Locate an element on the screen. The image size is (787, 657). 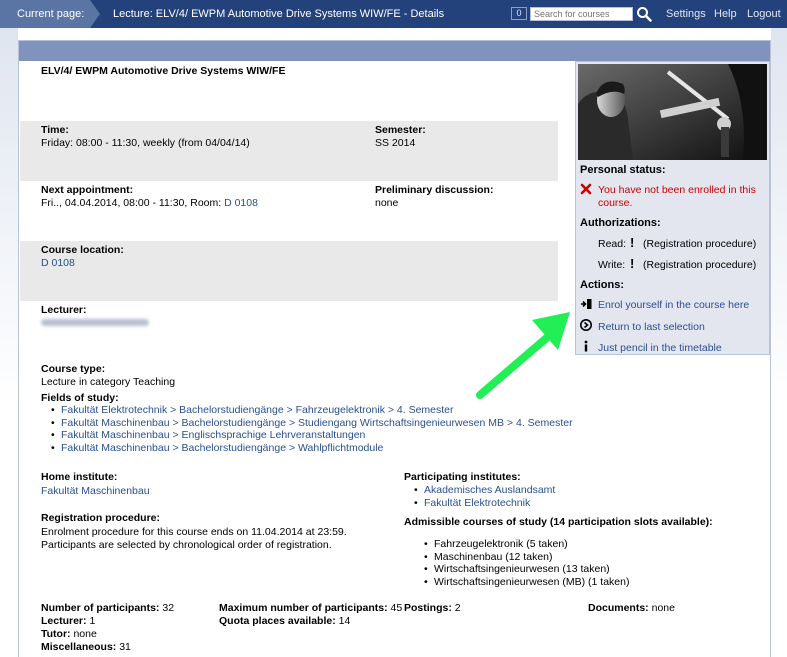
lecturer-count-label: Lecturer: is located at coordinates (64, 621).